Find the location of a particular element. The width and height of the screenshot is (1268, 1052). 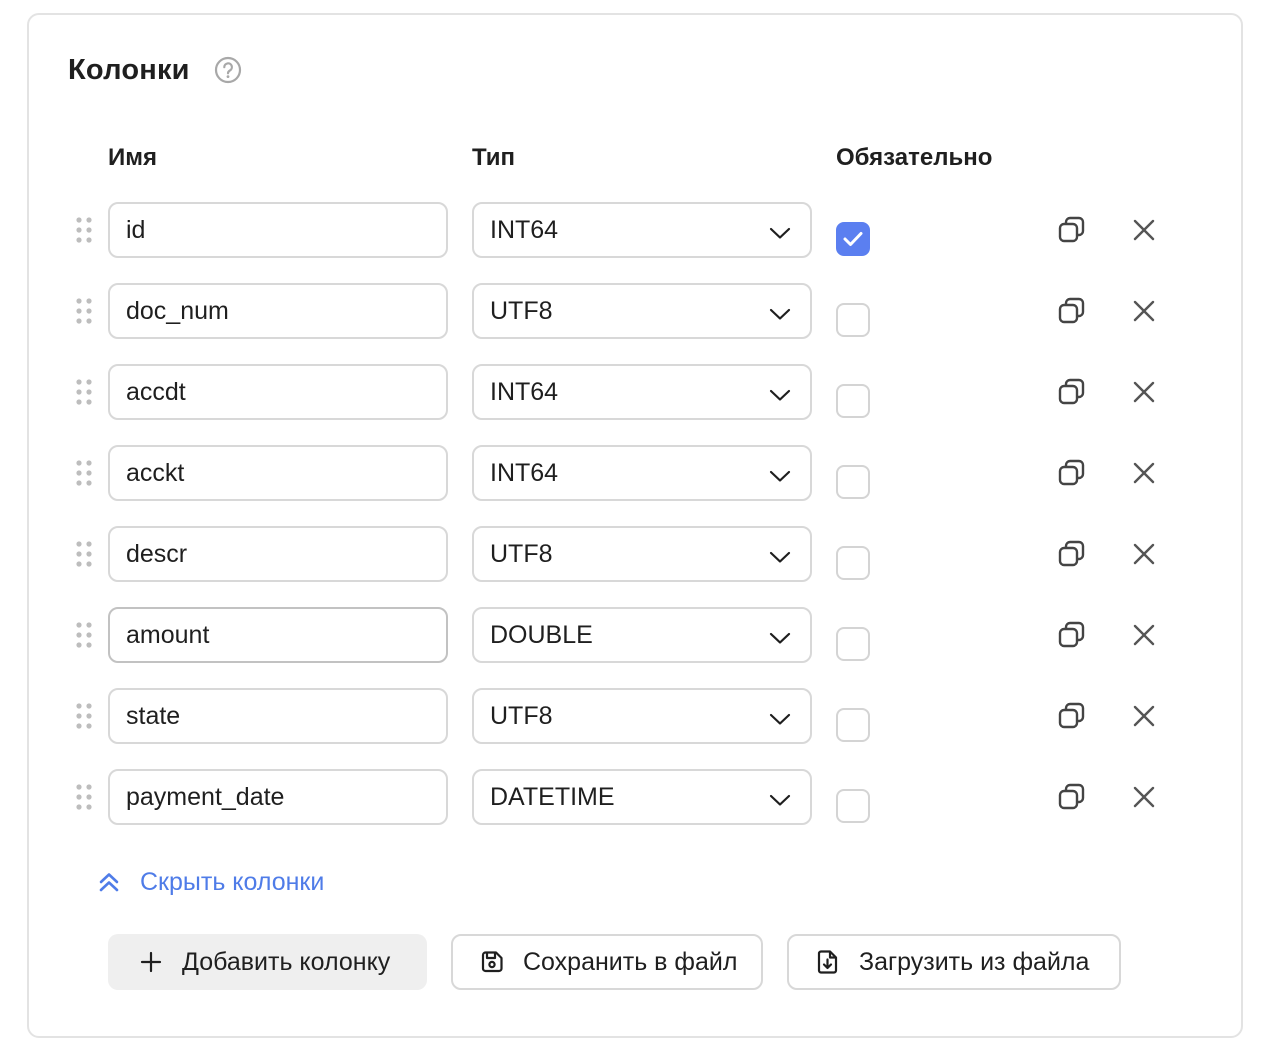

load-from-file-label: Загрузить из файла is located at coordinates (974, 961).